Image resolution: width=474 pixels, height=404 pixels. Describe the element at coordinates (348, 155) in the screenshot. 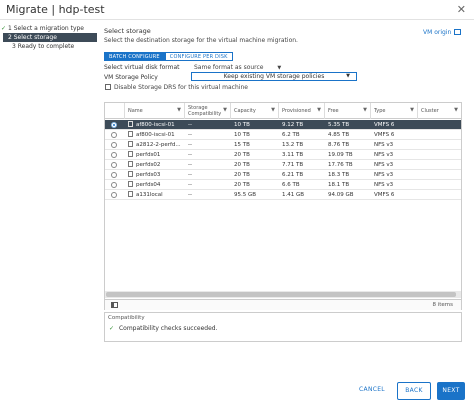

I see `cell-free: 19.09 TB` at that location.